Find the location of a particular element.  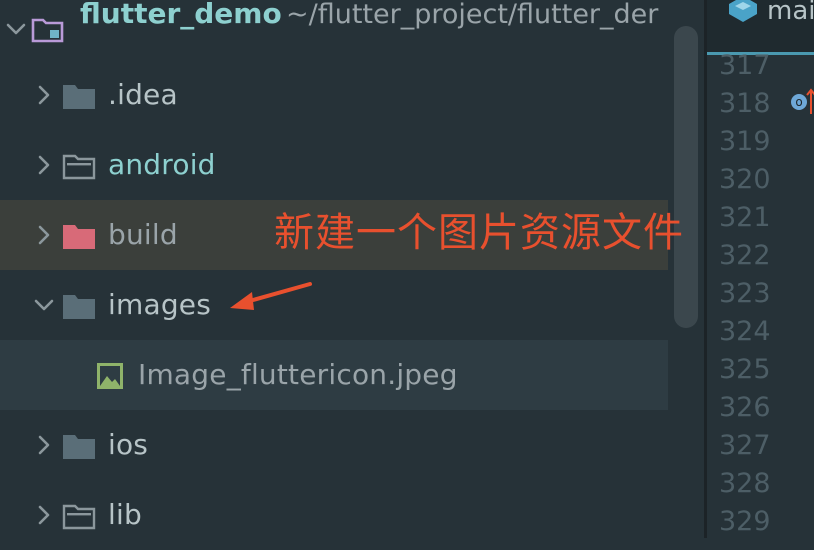

line-number: 328 is located at coordinates (745, 483).